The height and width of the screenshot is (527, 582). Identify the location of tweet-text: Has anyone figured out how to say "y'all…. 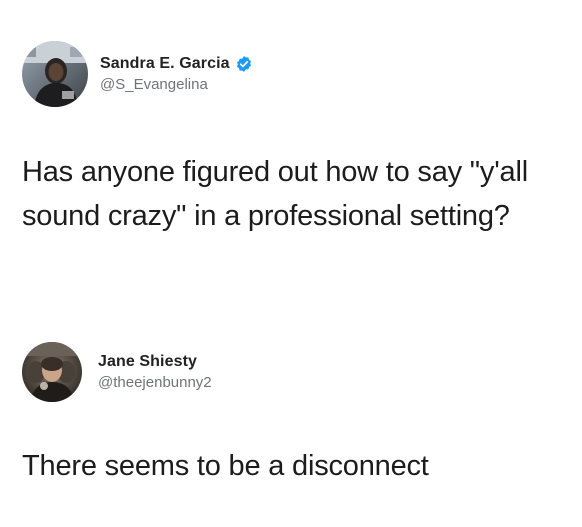
(275, 194).